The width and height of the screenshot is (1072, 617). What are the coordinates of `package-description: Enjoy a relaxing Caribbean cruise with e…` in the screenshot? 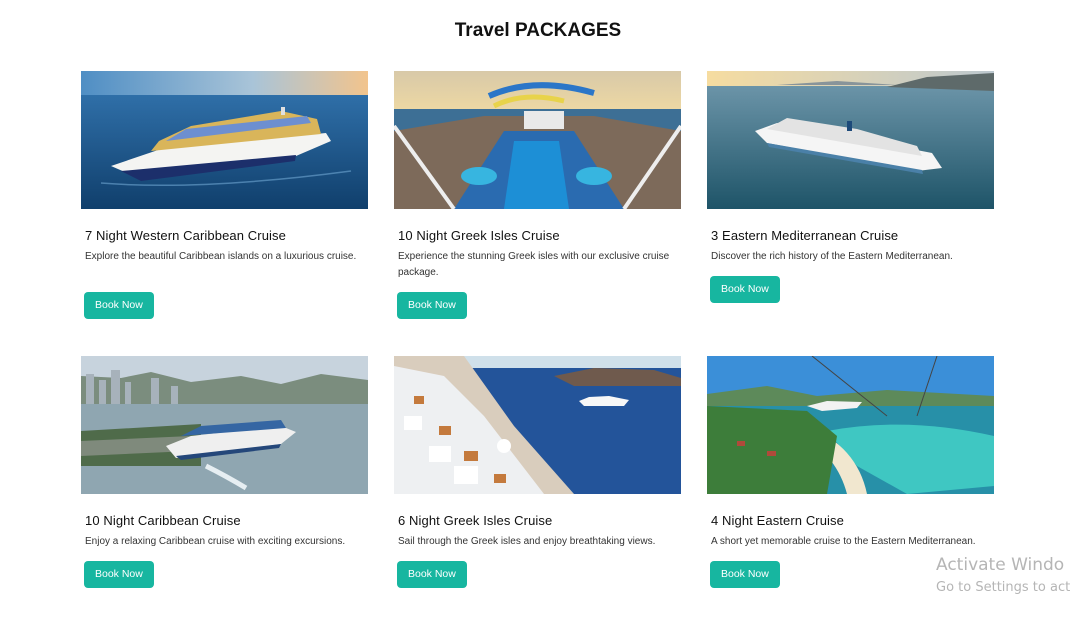 It's located at (215, 541).